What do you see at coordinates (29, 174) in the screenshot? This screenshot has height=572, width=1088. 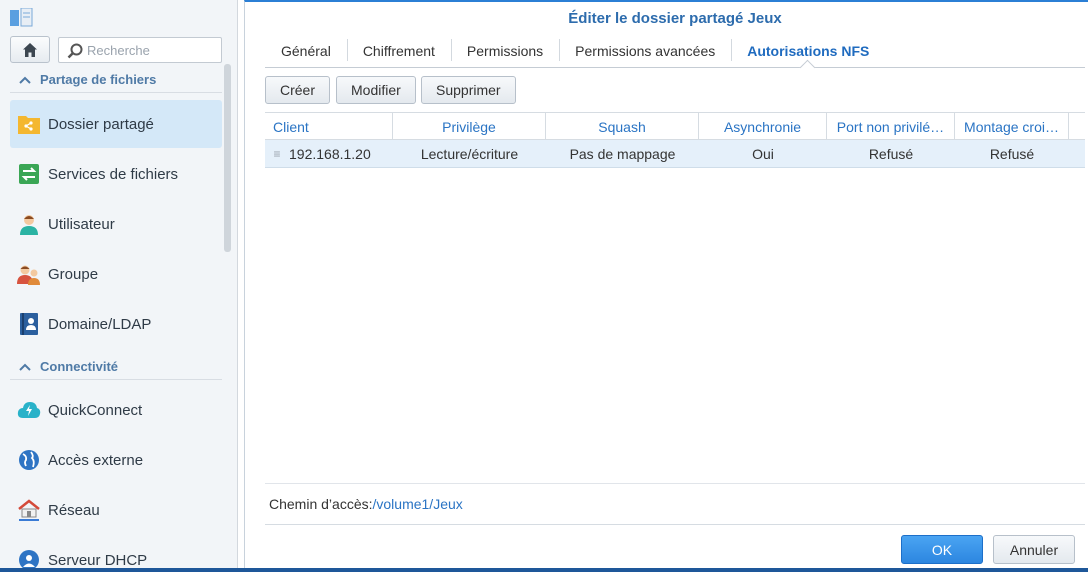 I see `file-services-icon` at bounding box center [29, 174].